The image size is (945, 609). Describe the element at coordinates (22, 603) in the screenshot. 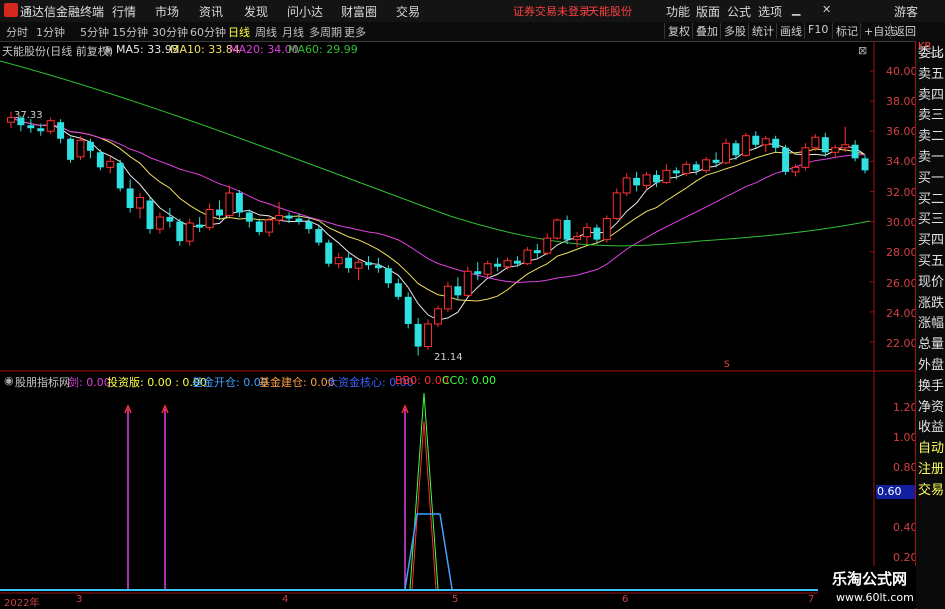

I see `x-axis-label: 2022年` at that location.